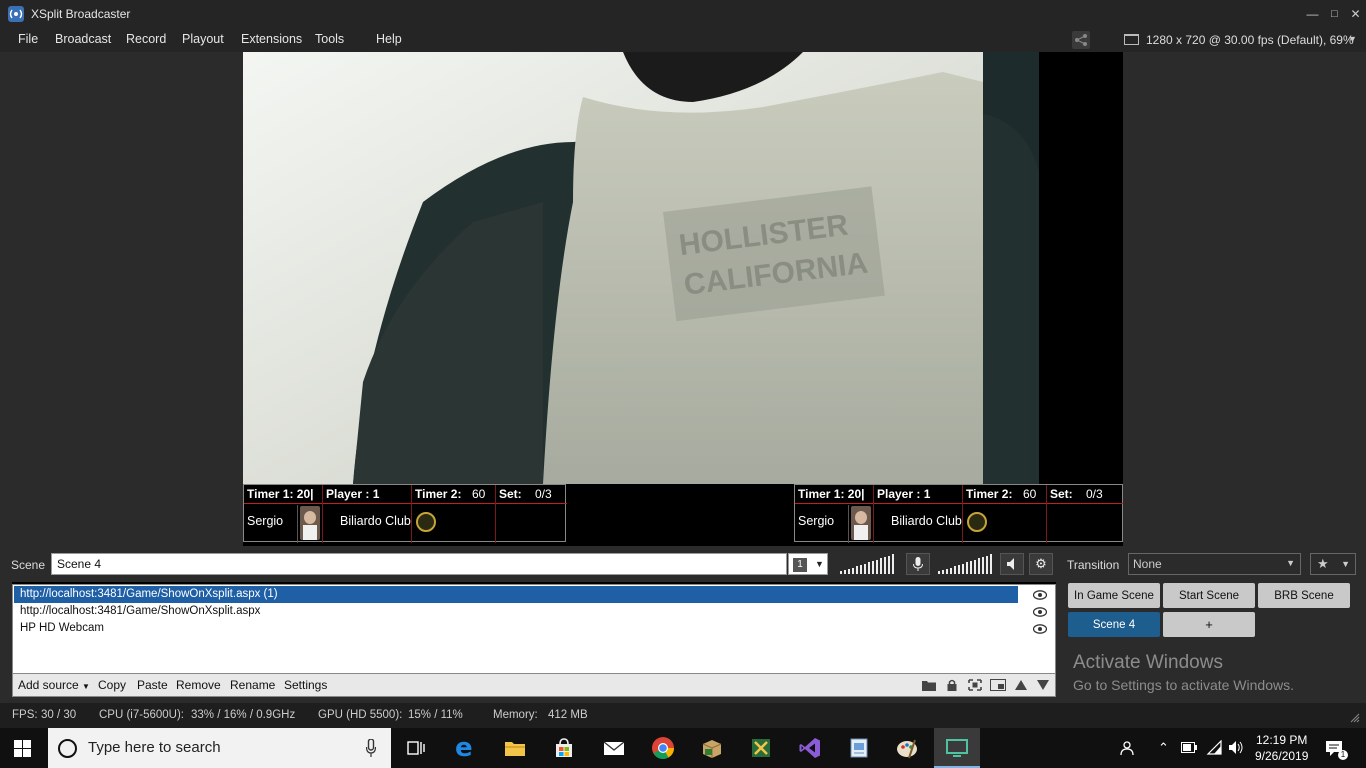  What do you see at coordinates (112, 685) in the screenshot?
I see `copy-button: Copy` at bounding box center [112, 685].